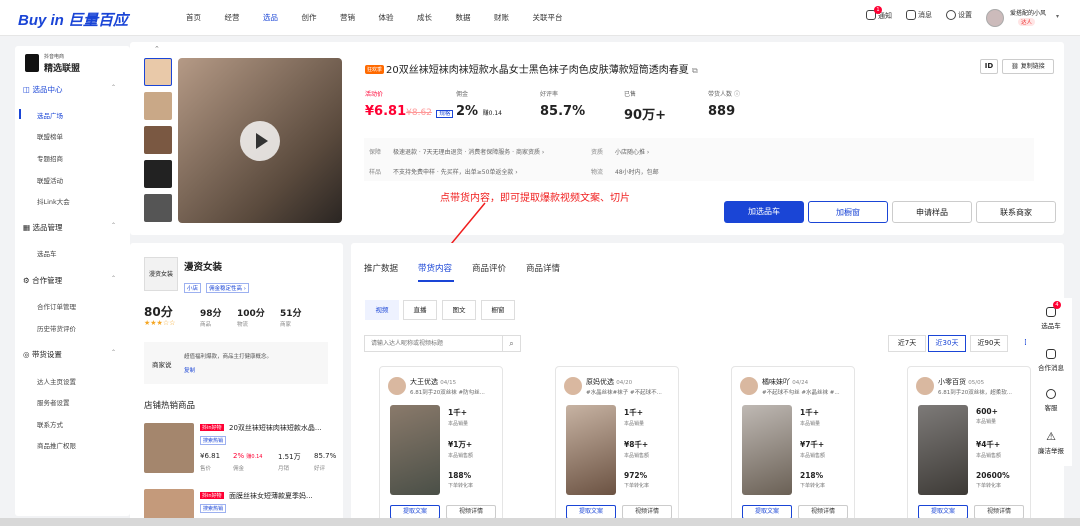 The width and height of the screenshot is (1080, 526). I want to click on sidebar-group-selection-manage: ▦ 选品管理, so click(42, 227).